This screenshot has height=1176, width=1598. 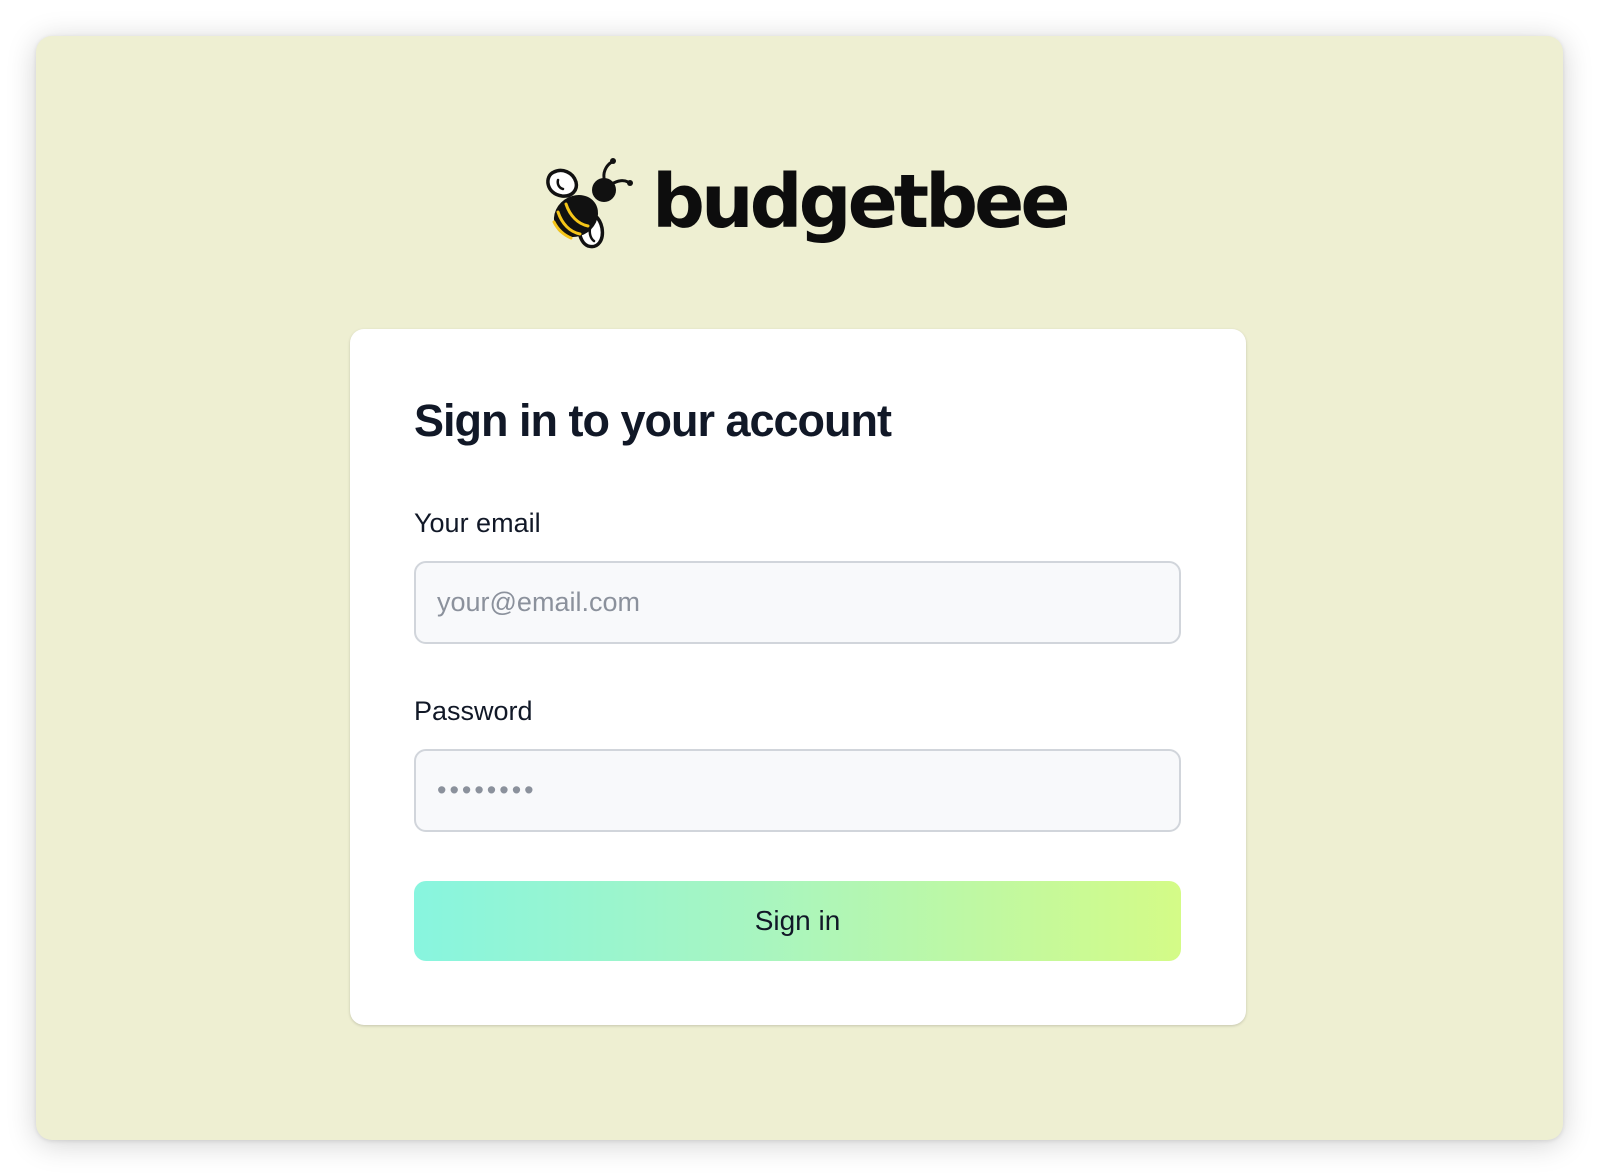 I want to click on email-label: Your email, so click(x=477, y=523).